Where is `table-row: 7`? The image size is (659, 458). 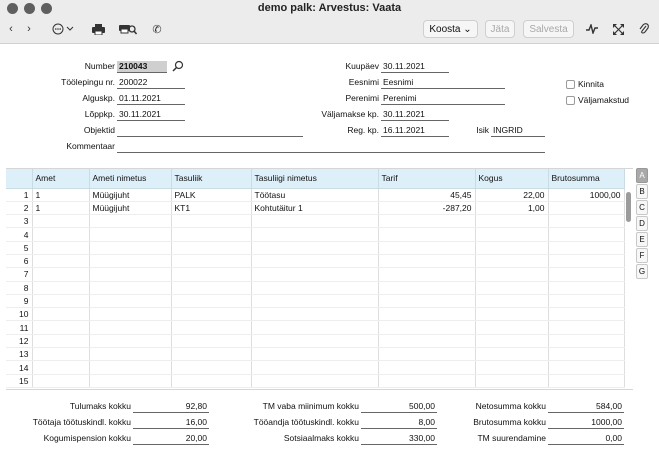 table-row: 7 is located at coordinates (315, 274).